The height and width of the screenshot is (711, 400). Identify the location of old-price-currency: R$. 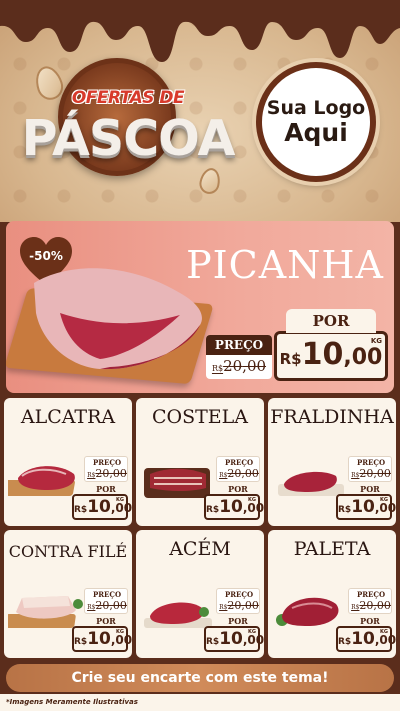
(217, 368).